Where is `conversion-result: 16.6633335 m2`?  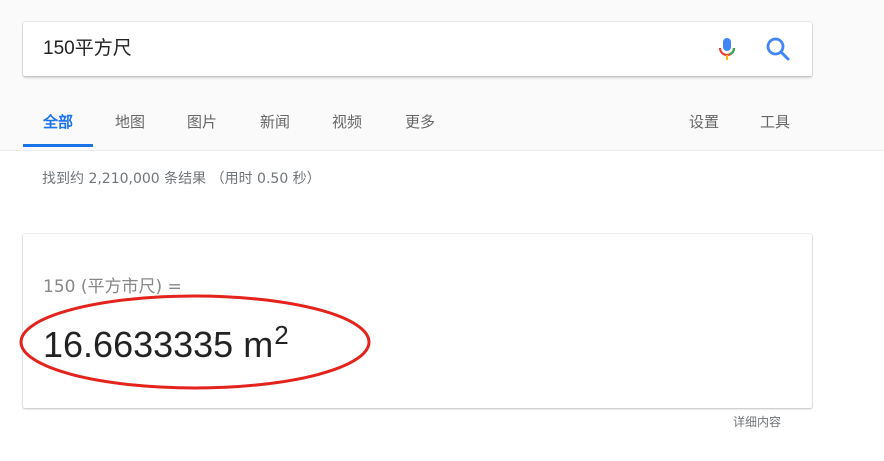
conversion-result: 16.6633335 m2 is located at coordinates (166, 344).